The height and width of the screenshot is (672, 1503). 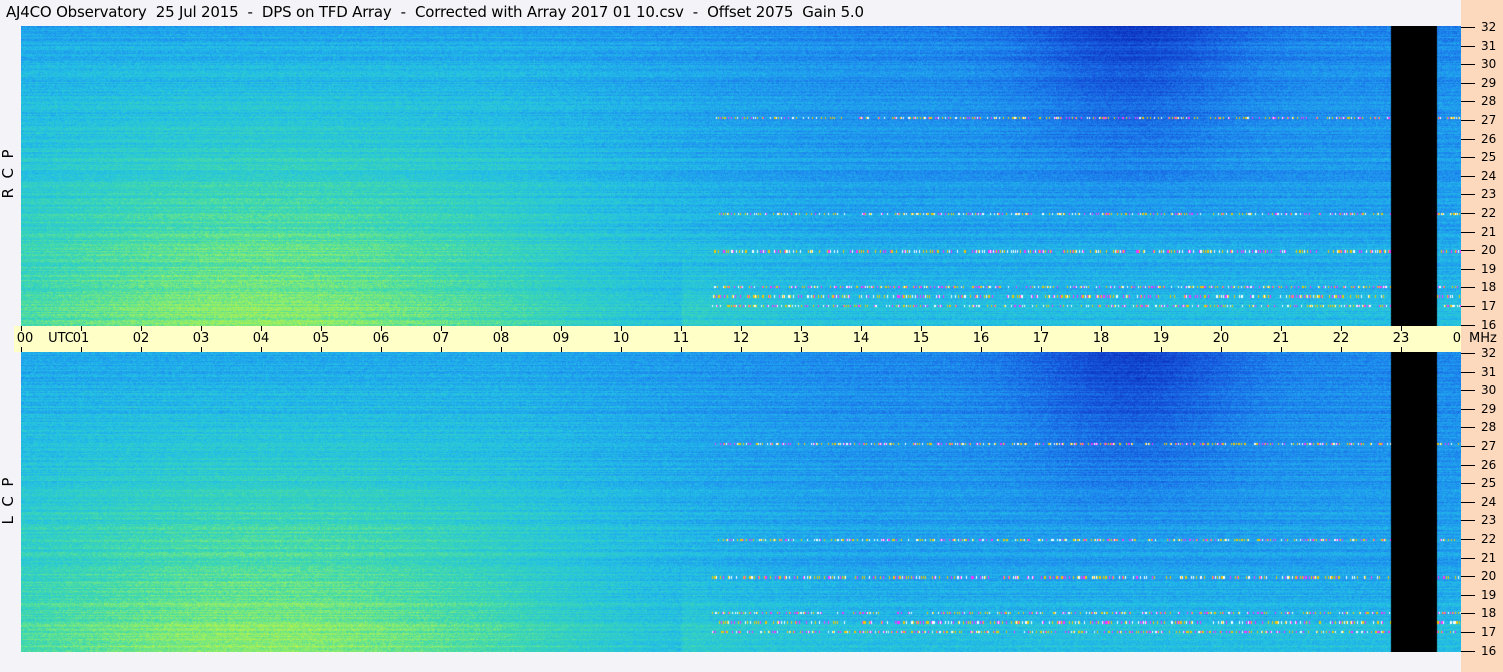 What do you see at coordinates (1489, 632) in the screenshot?
I see `freq-tick-label: 17` at bounding box center [1489, 632].